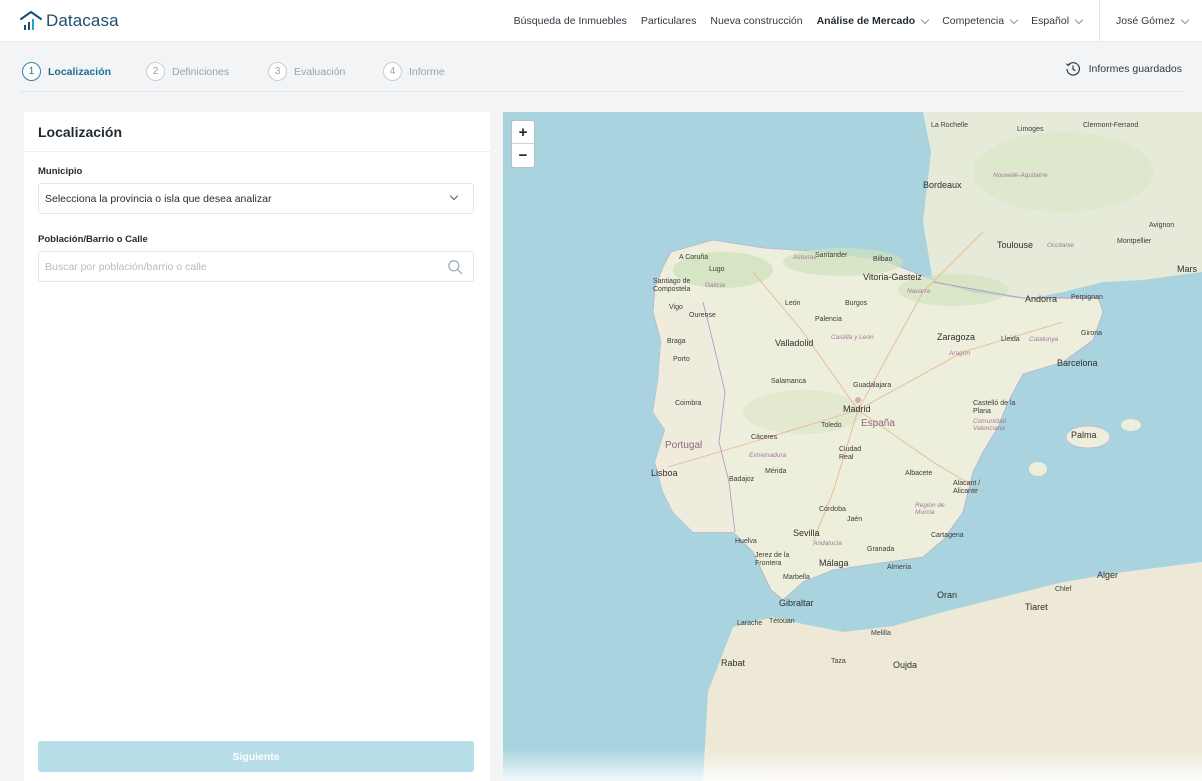  What do you see at coordinates (828, 319) in the screenshot?
I see `map-label: Palencia` at bounding box center [828, 319].